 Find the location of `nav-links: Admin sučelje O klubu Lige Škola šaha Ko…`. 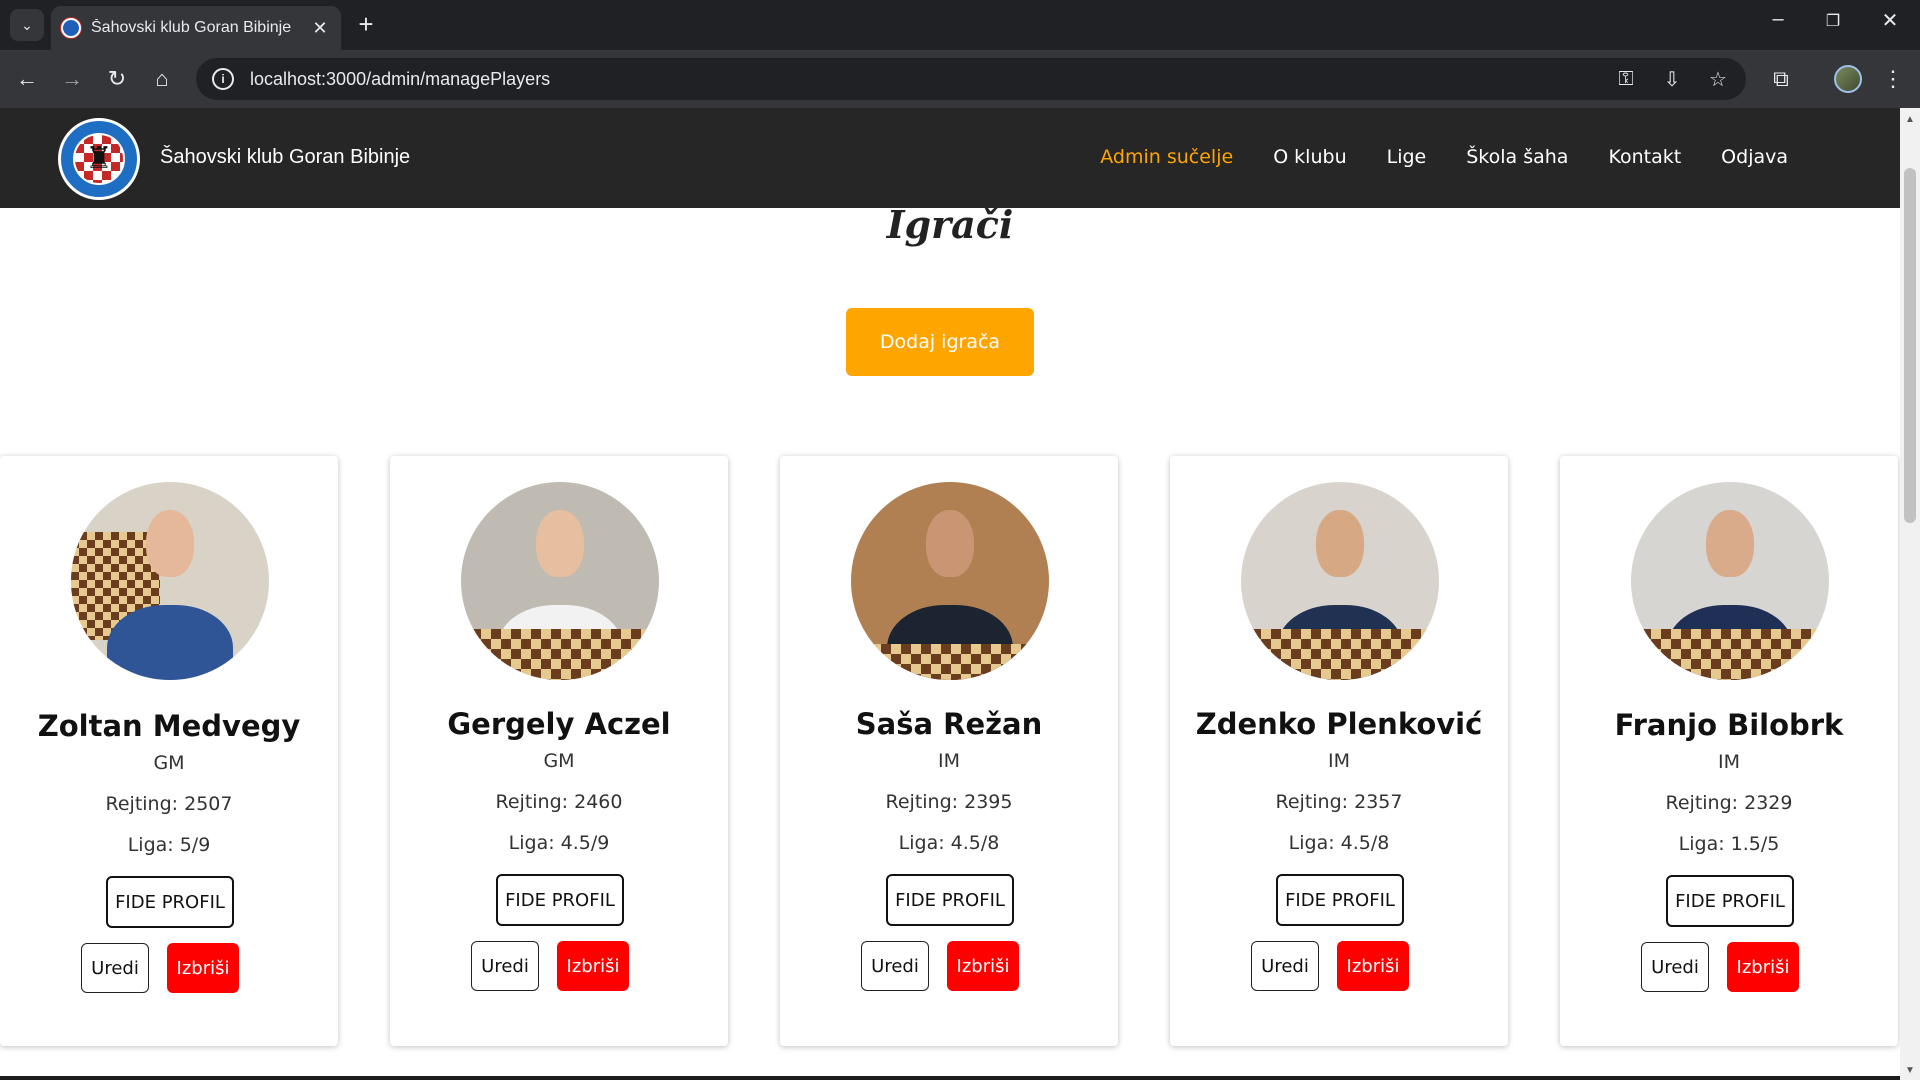

nav-links: Admin sučelje O klubu Lige Škola šaha Ko… is located at coordinates (1424, 157).